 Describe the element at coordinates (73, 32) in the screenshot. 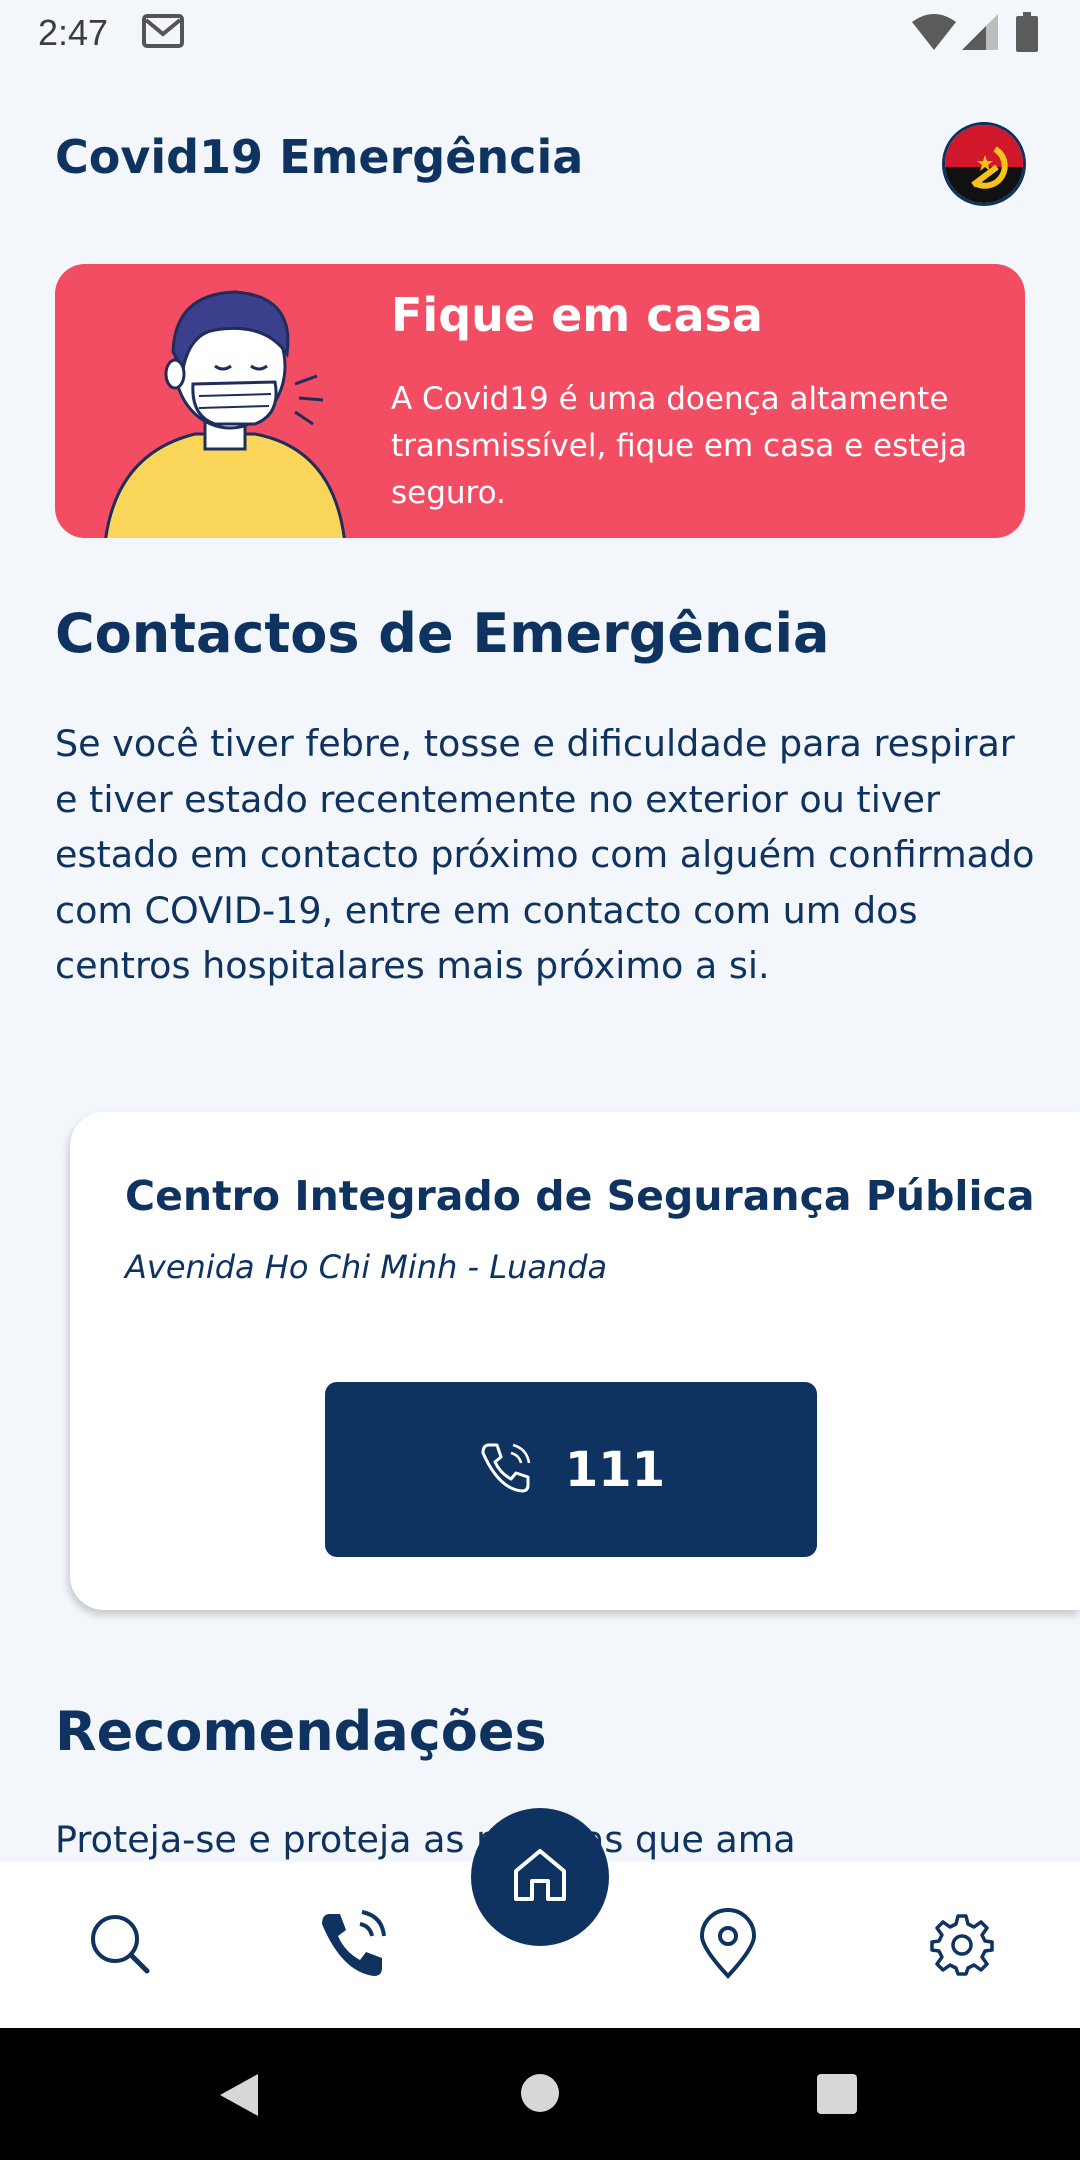

I see `status-time: 2:47` at that location.